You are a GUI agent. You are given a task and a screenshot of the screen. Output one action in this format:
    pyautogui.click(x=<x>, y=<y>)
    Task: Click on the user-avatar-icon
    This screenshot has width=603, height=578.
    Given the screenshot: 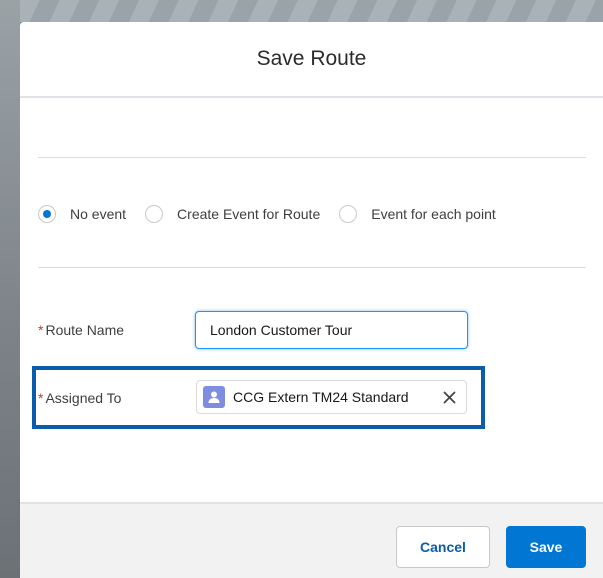 What is the action you would take?
    pyautogui.click(x=214, y=397)
    